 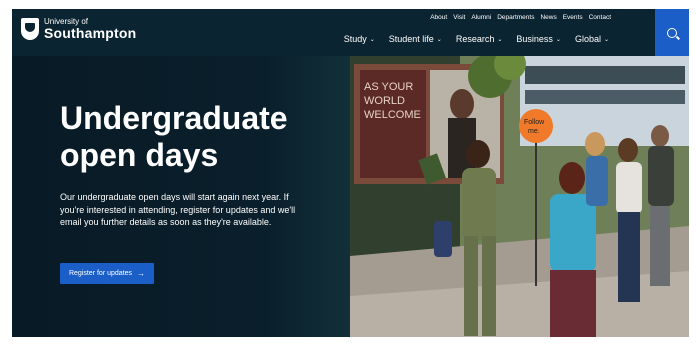 What do you see at coordinates (30, 29) in the screenshot?
I see `university-crest-icon` at bounding box center [30, 29].